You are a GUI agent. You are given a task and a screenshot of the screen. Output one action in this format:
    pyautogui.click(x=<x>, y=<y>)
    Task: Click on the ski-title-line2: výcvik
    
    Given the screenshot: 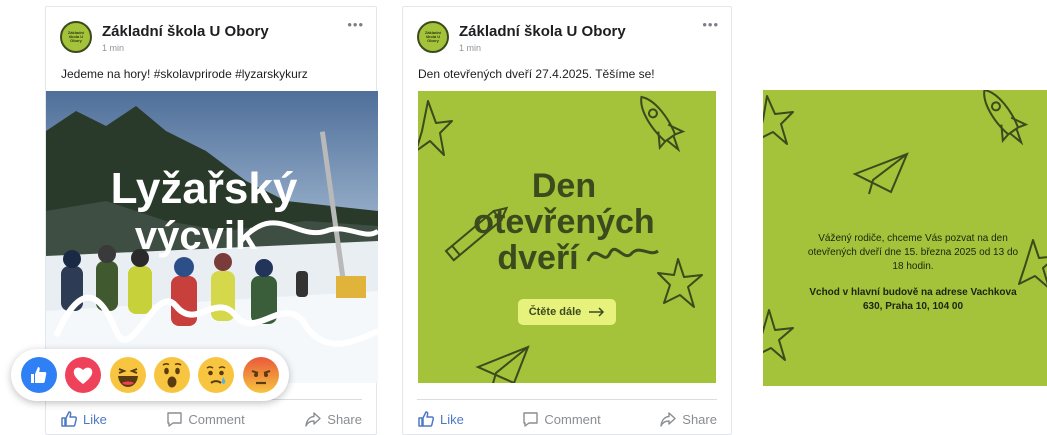 What is the action you would take?
    pyautogui.click(x=196, y=236)
    